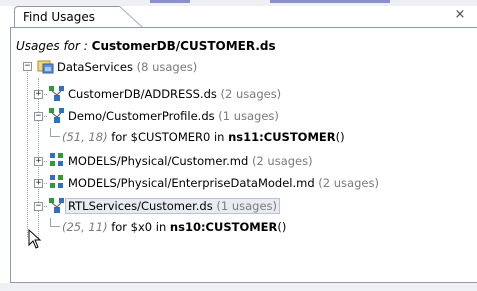 This screenshot has height=291, width=477. What do you see at coordinates (138, 227) in the screenshot?
I see `usage-text: for $x0 in` at bounding box center [138, 227].